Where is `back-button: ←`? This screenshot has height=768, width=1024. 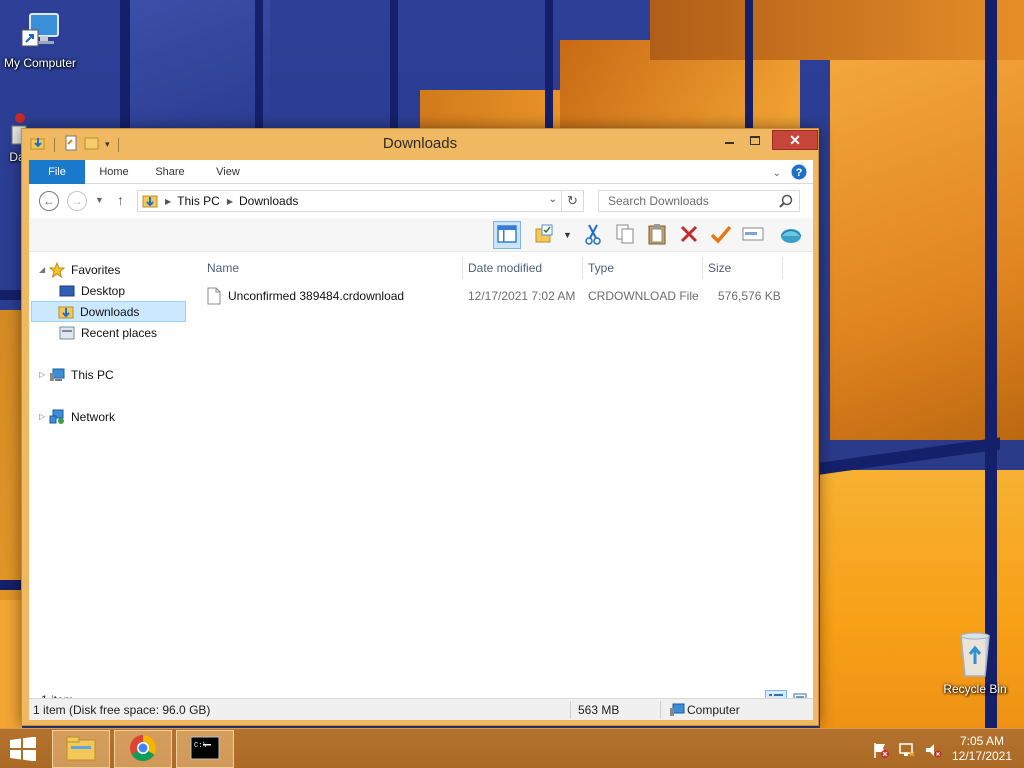 back-button: ← is located at coordinates (49, 201).